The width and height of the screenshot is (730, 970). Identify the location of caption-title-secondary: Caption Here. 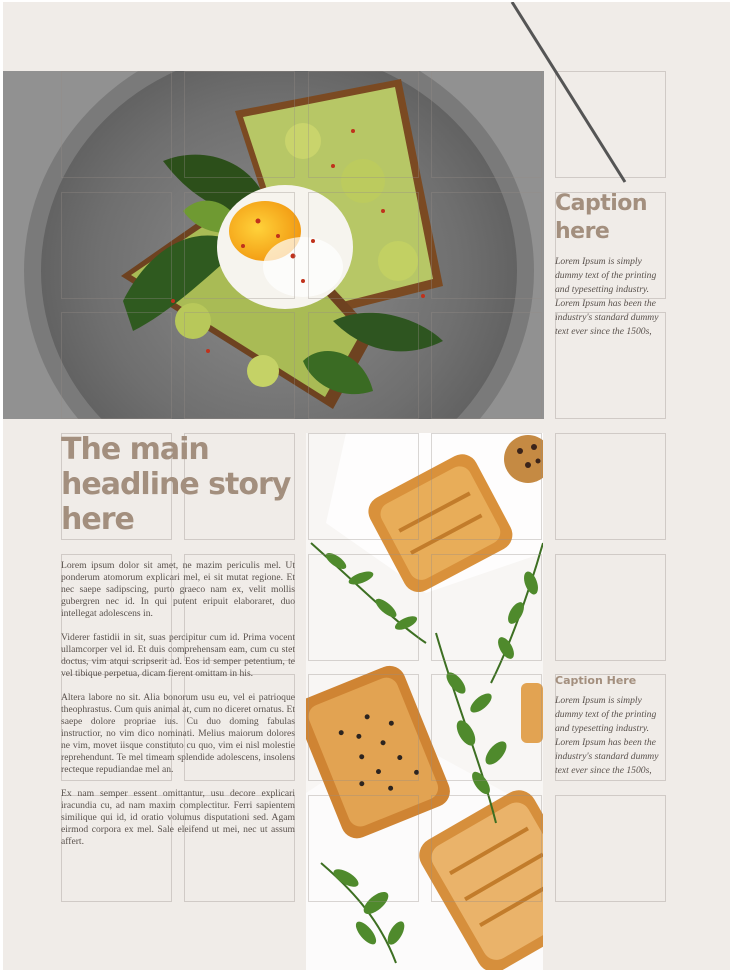
(596, 680).